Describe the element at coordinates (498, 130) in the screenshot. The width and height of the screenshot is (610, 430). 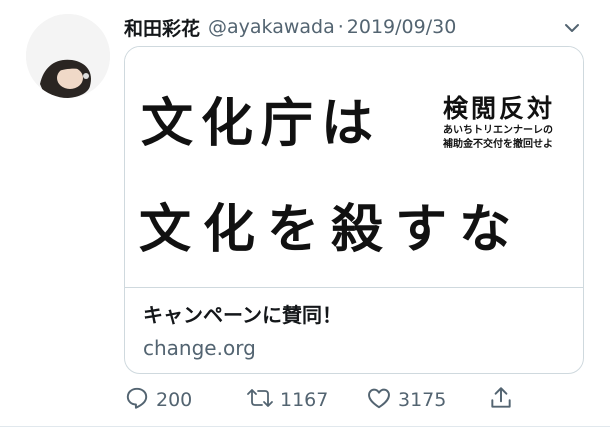
I see `image-text-sub1: あいちトリエンナーレの` at that location.